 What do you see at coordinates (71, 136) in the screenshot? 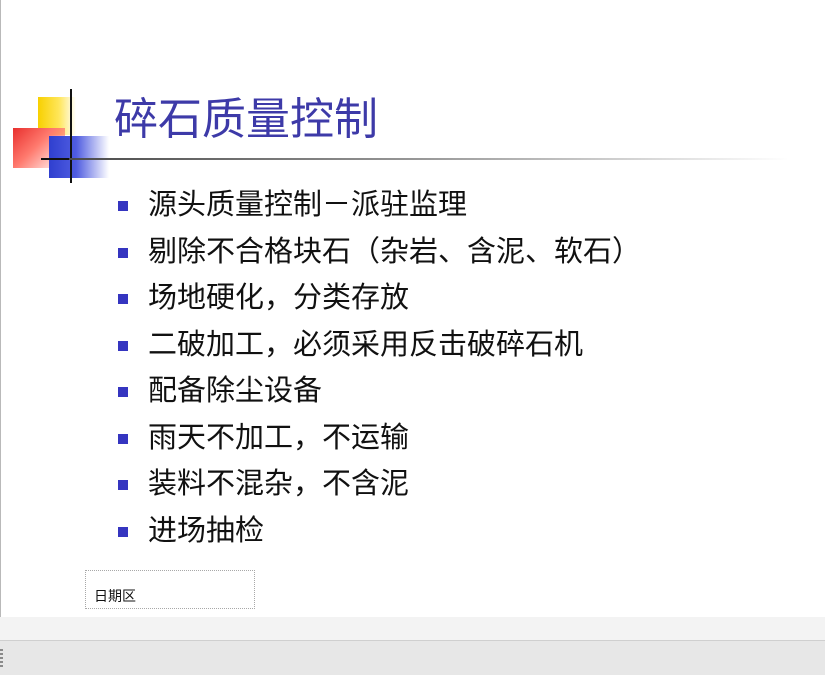
I see `logo-vertical-line` at bounding box center [71, 136].